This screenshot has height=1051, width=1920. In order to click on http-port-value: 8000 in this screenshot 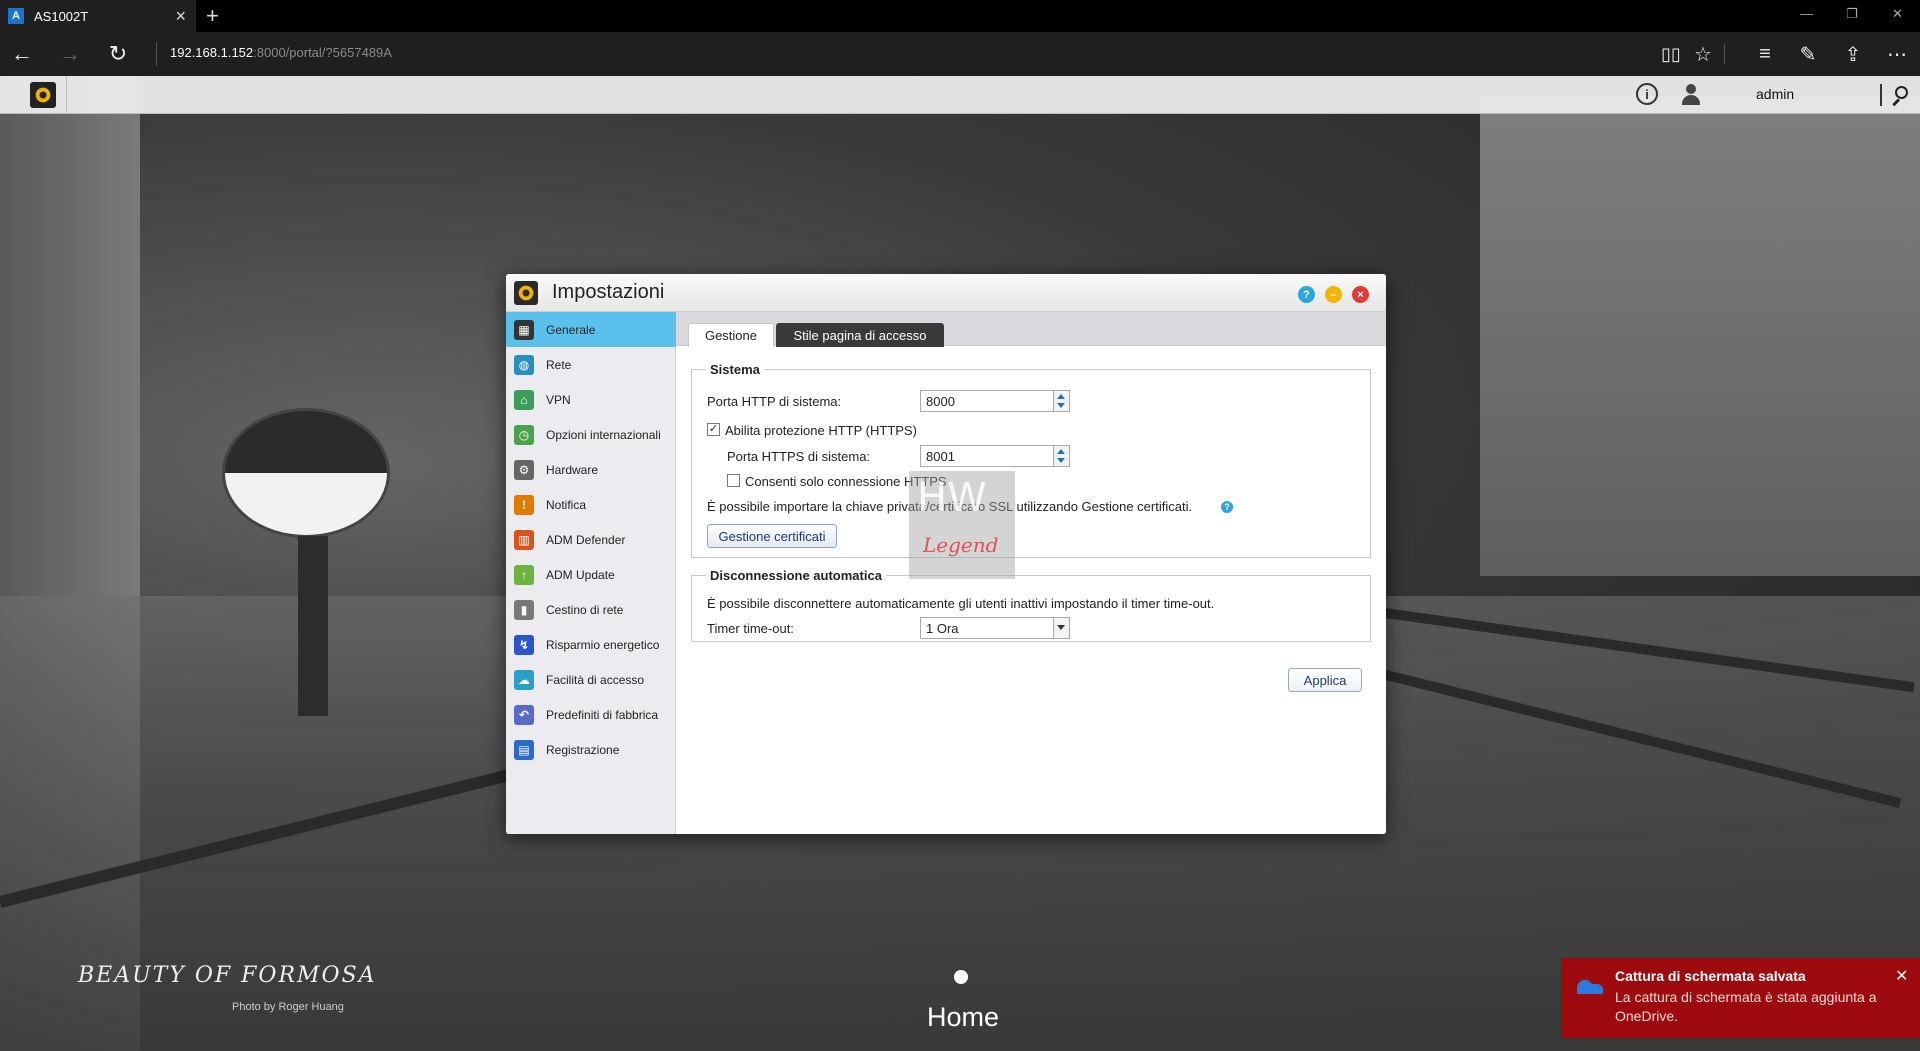, I will do `click(940, 401)`.